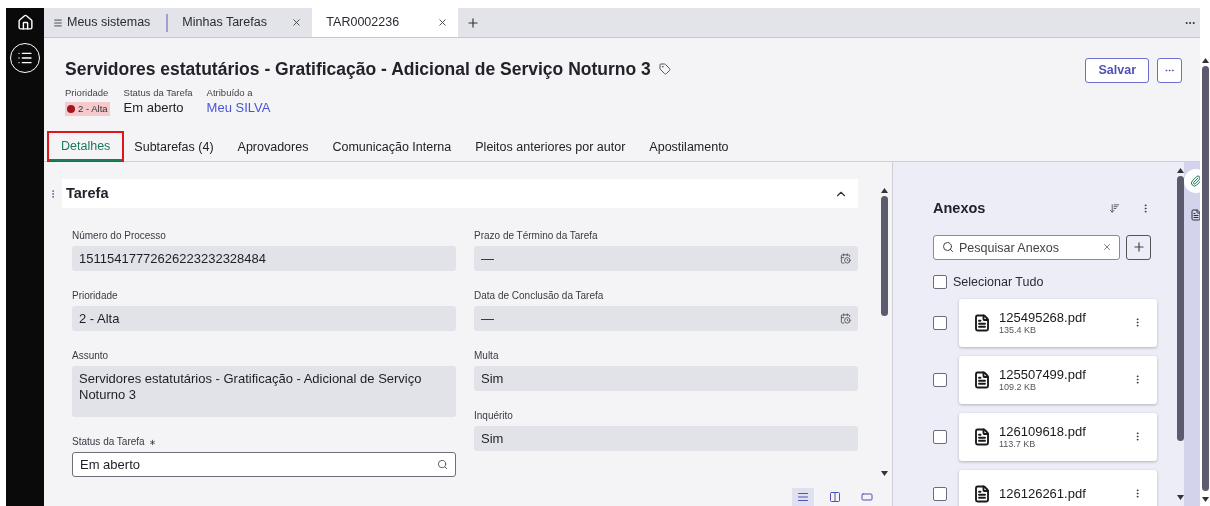 The image size is (1210, 506). Describe the element at coordinates (158, 93) in the screenshot. I see `meta-label: Status da Tarefa` at that location.